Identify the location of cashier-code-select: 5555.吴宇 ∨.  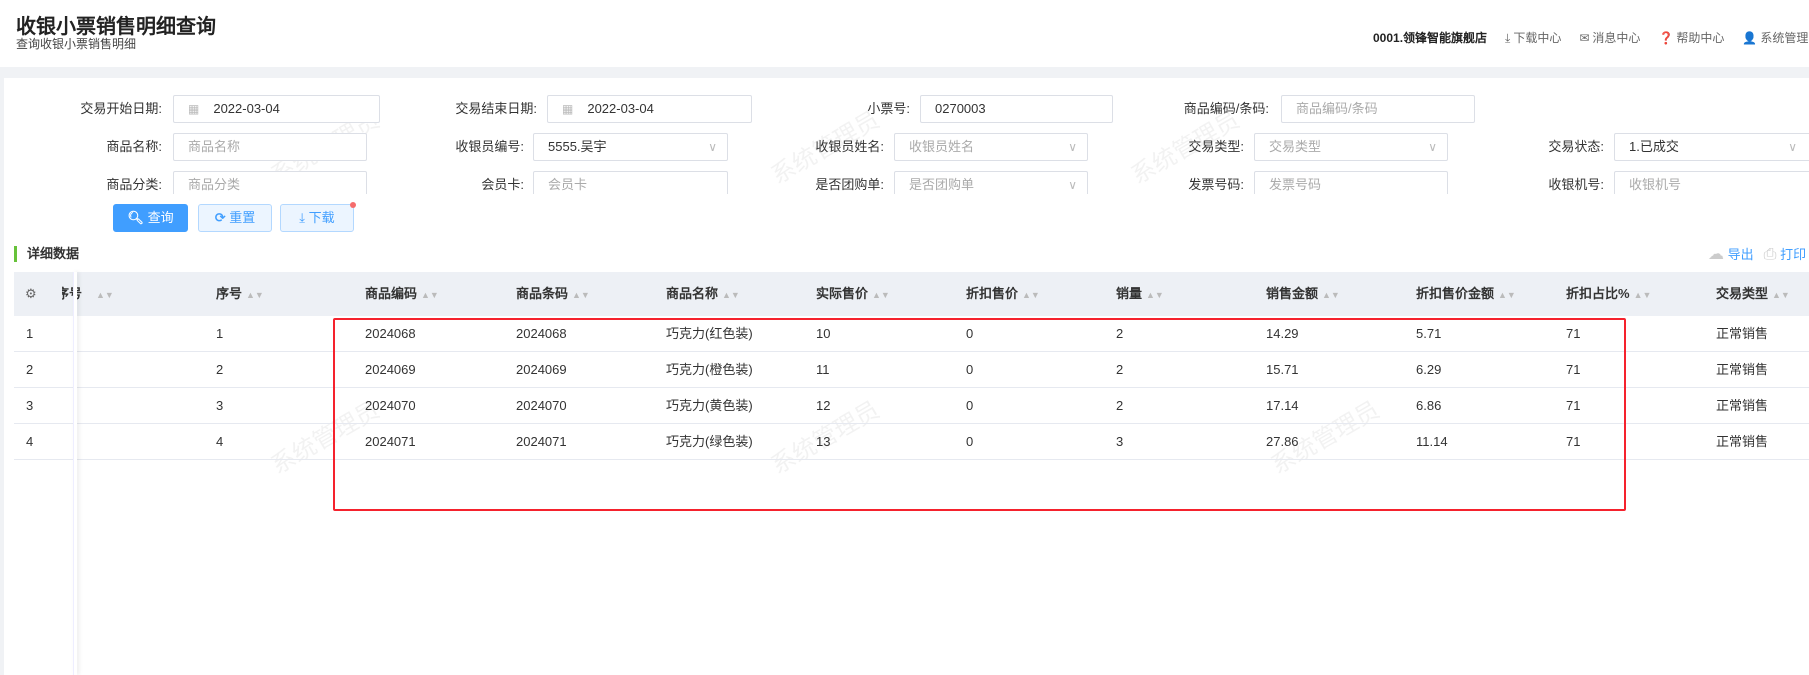
(630, 147).